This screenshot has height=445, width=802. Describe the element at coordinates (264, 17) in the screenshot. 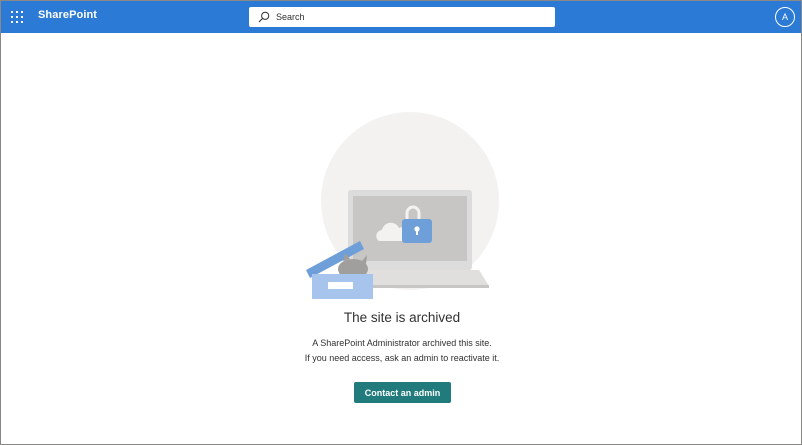

I see `search-icon` at that location.